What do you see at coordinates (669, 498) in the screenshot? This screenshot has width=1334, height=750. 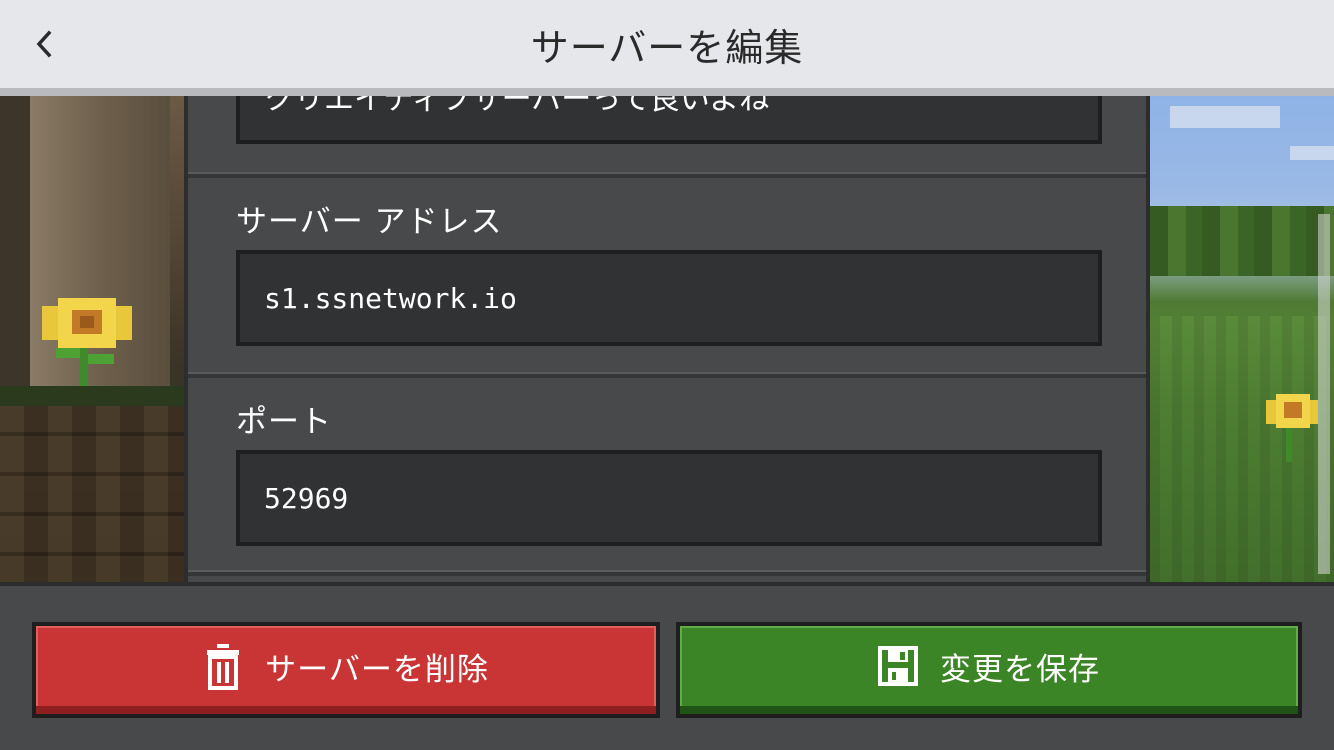 I see `port-input: 52969` at bounding box center [669, 498].